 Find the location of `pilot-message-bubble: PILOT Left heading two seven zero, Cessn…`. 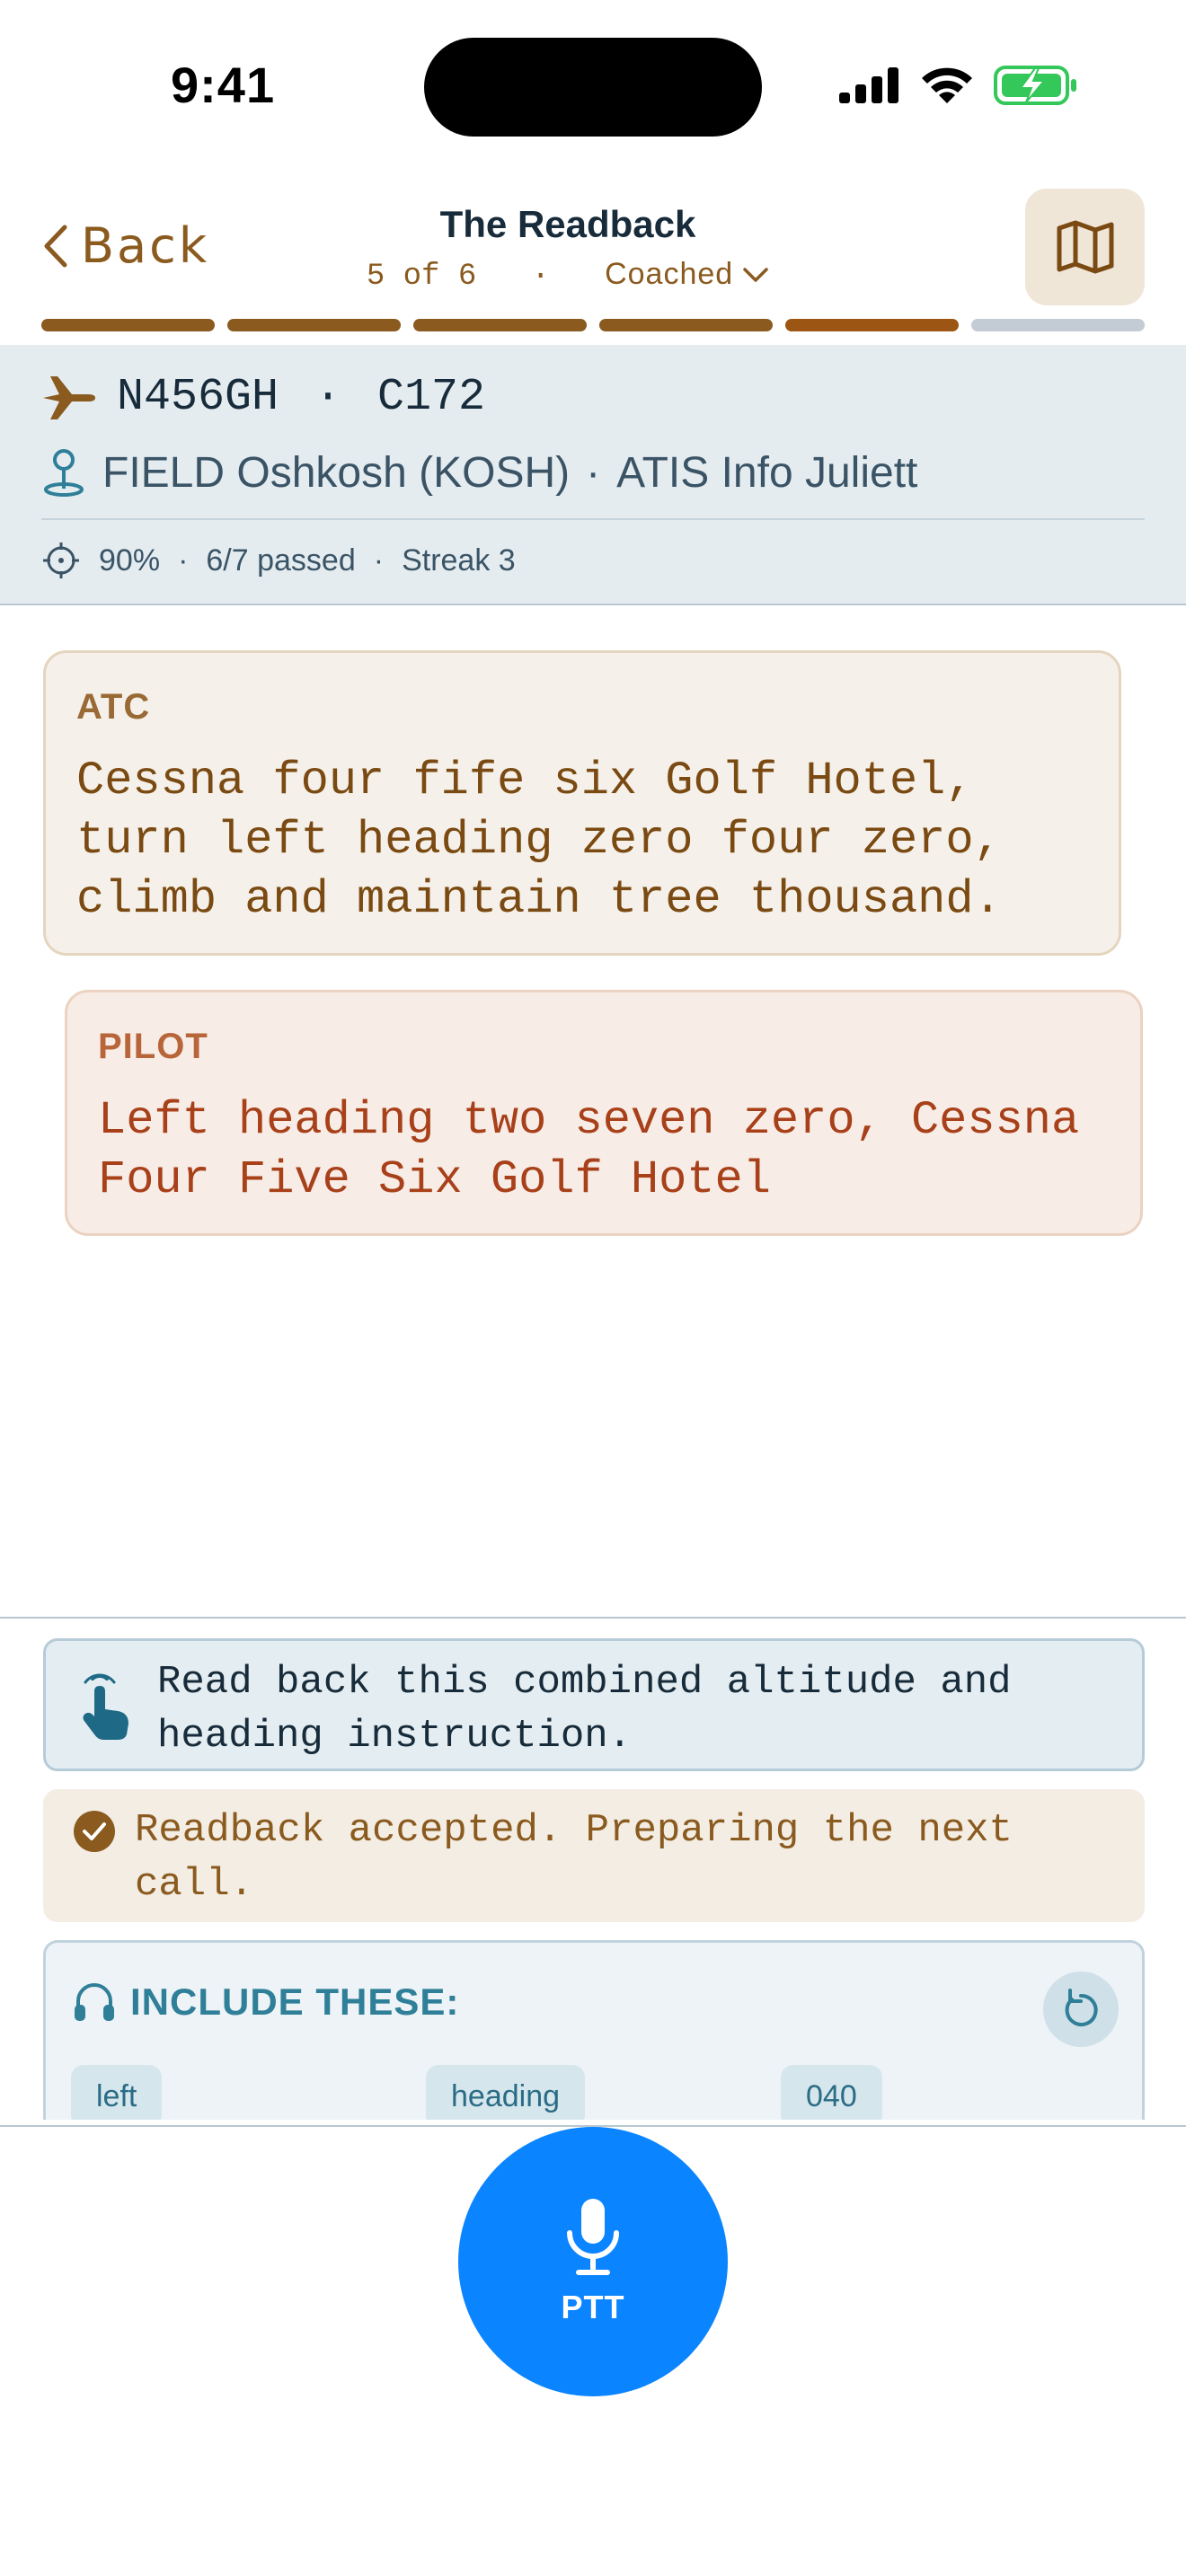

pilot-message-bubble: PILOT Left heading two seven zero, Cessn… is located at coordinates (604, 1113).